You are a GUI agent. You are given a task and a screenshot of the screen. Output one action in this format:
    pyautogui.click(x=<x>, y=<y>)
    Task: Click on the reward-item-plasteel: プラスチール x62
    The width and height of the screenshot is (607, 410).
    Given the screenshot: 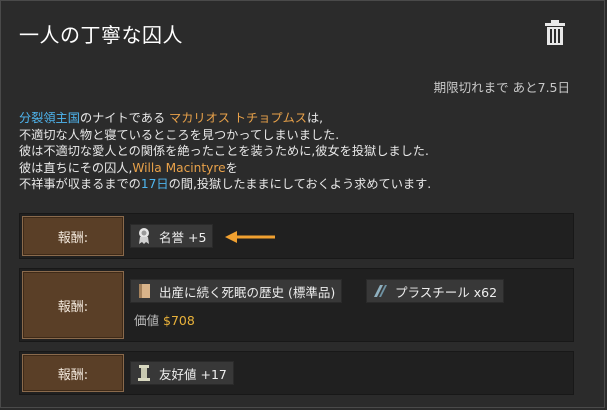 What is the action you would take?
    pyautogui.click(x=435, y=291)
    